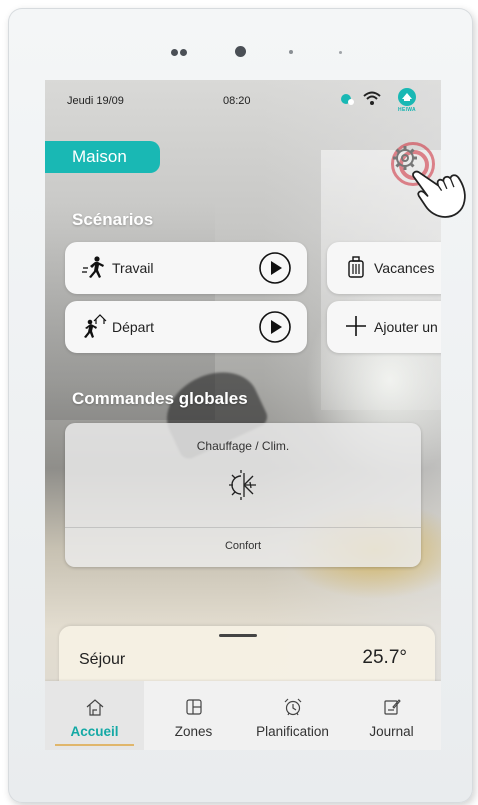 The width and height of the screenshot is (478, 805). I want to click on bottom-navigation: Accueil Zones Planification Journal, so click(243, 715).